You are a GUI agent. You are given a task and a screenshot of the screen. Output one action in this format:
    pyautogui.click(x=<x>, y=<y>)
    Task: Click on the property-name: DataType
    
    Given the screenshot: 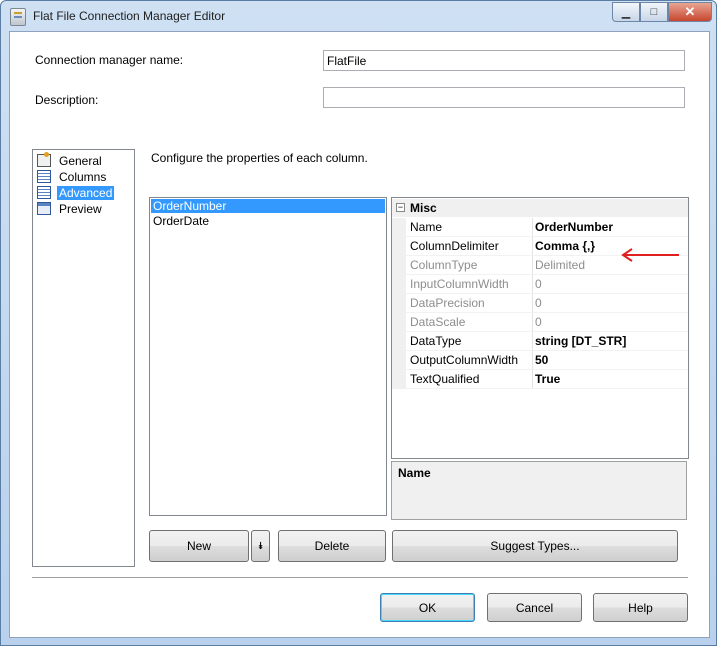 What is the action you would take?
    pyautogui.click(x=436, y=341)
    